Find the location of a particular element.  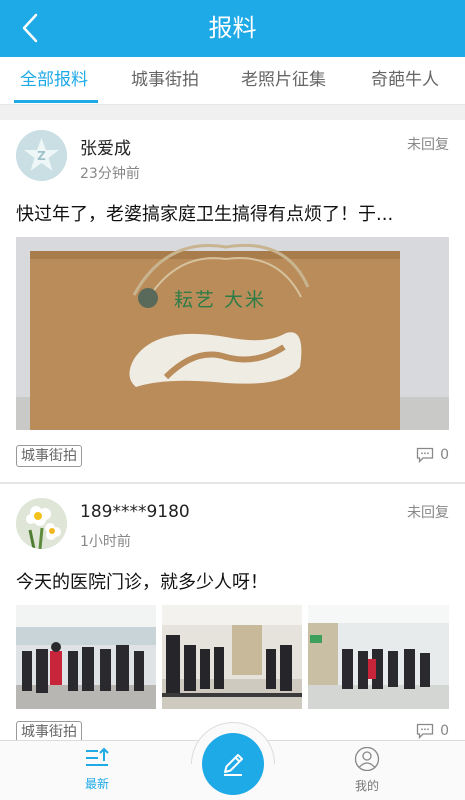

nav-mine: 我的 is located at coordinates (367, 770).